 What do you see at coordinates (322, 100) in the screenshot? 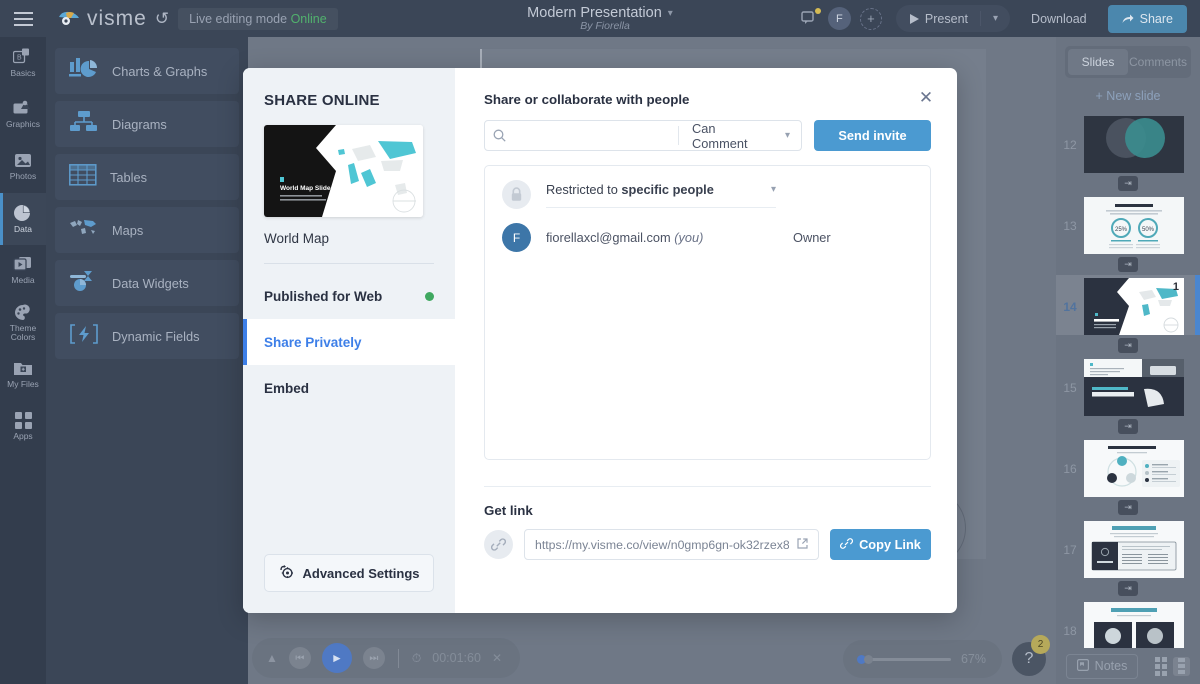
I see `share-modal-title: SHARE ONLINE` at bounding box center [322, 100].